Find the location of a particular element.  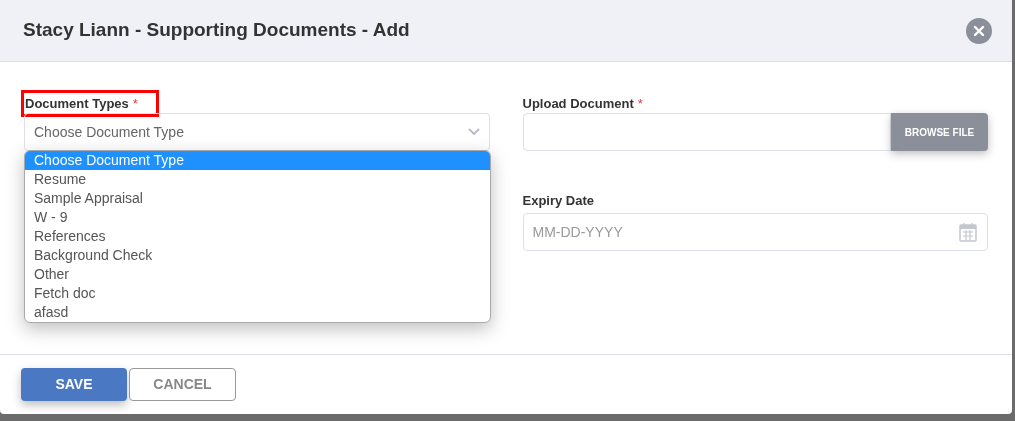

save-button: SAVE is located at coordinates (74, 384).